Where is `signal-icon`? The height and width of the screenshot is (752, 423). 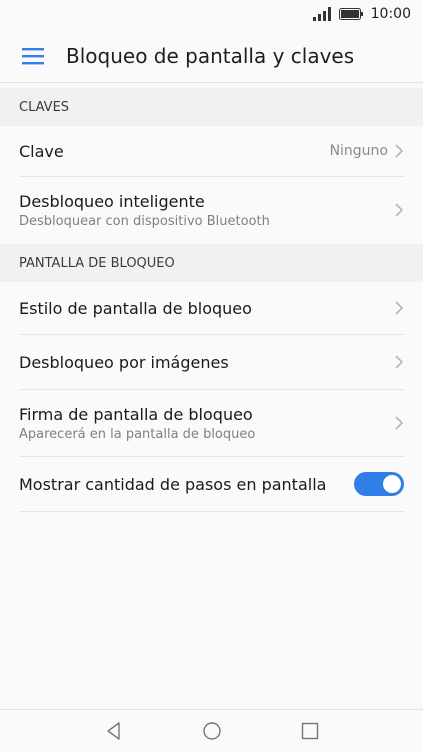 signal-icon is located at coordinates (321, 14).